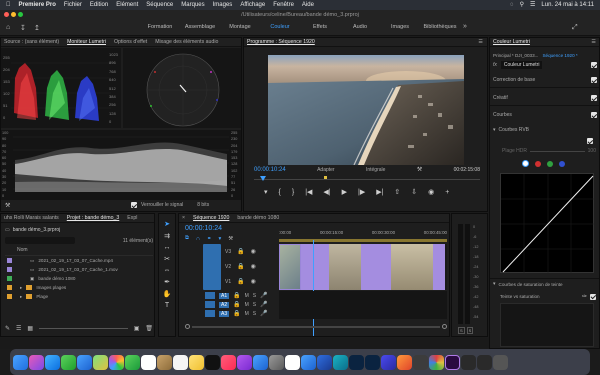 The image size is (600, 375). I want to click on section-creative: Créatif, so click(545, 98).